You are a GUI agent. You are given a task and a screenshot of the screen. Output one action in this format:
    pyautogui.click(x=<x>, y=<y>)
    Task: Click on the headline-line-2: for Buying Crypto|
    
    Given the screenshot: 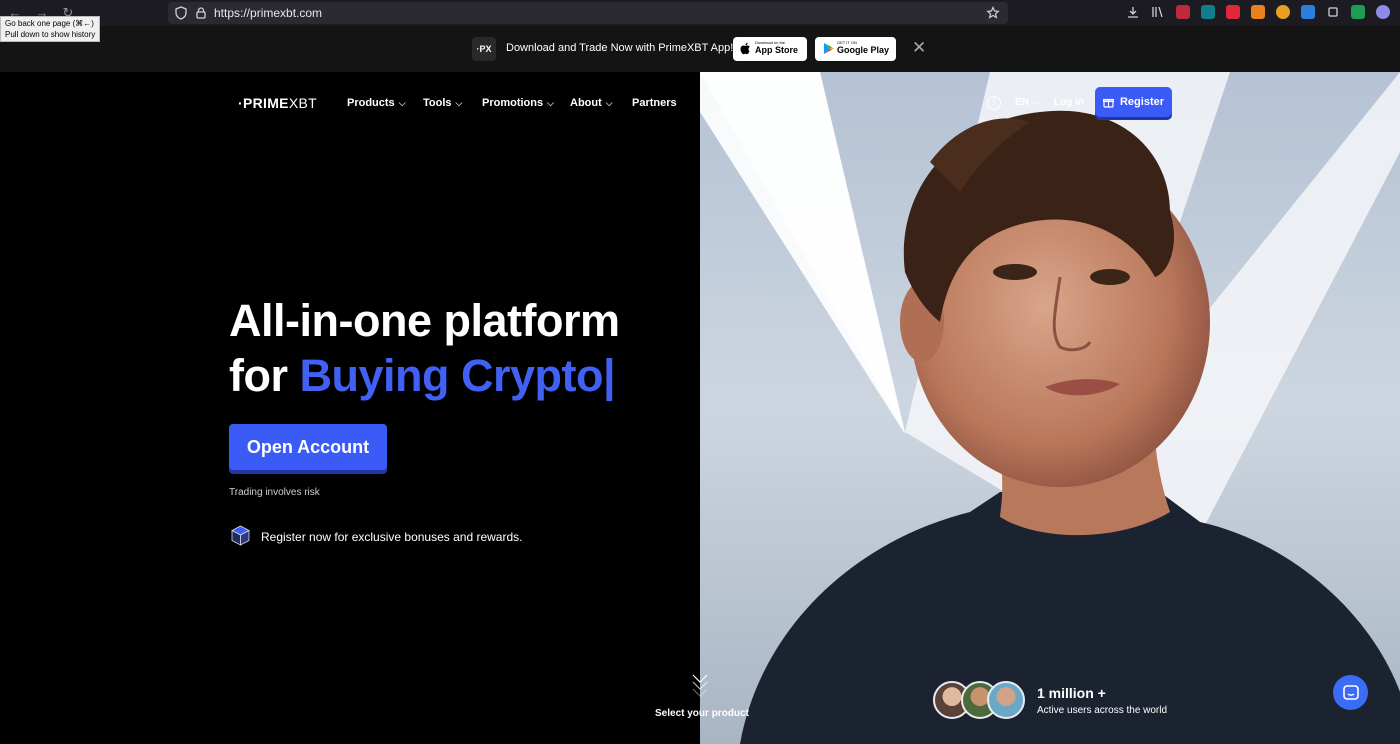 What is the action you would take?
    pyautogui.click(x=424, y=375)
    